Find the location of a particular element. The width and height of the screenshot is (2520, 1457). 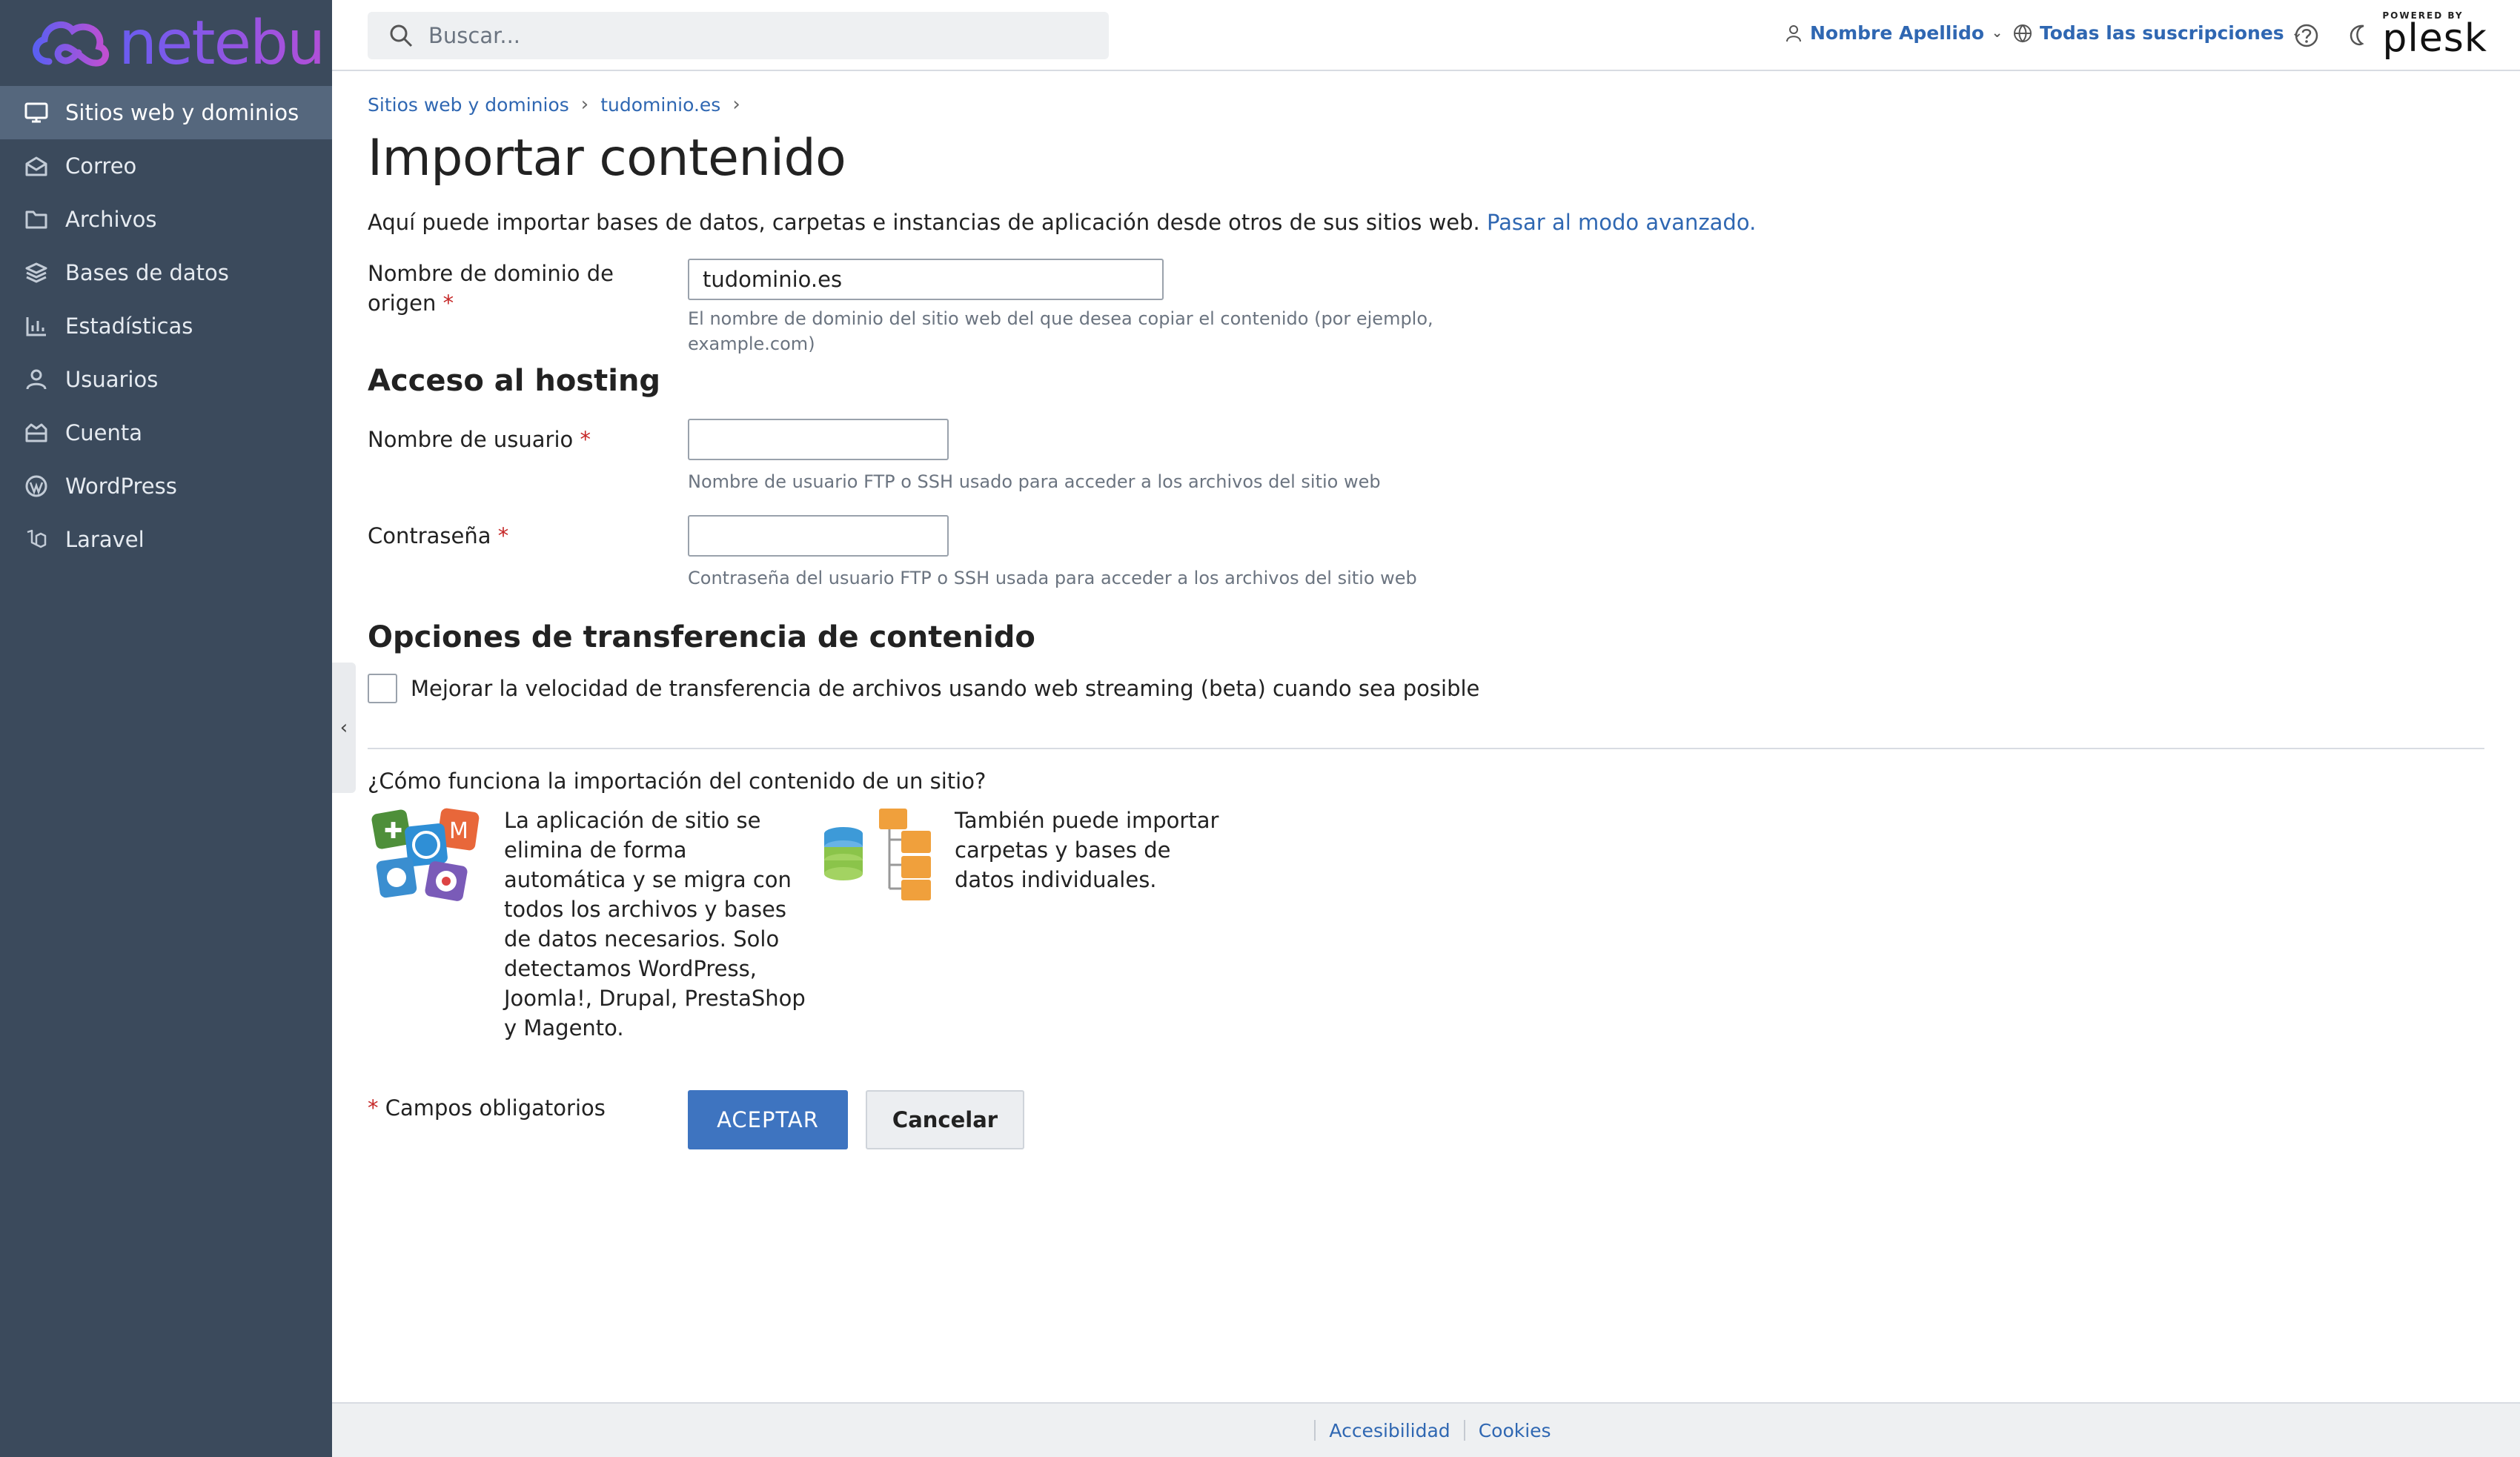

brand-logo: netebu is located at coordinates (166, 43).